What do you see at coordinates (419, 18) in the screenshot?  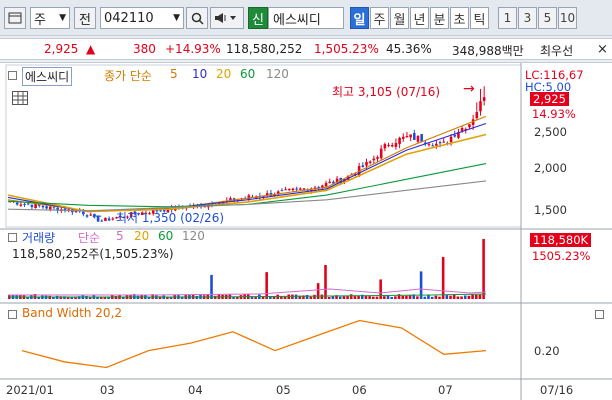 I see `period-tab-3: 년` at bounding box center [419, 18].